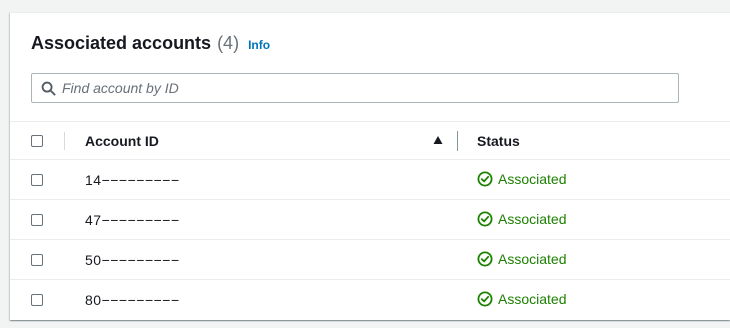 This screenshot has width=730, height=328. What do you see at coordinates (132, 260) in the screenshot?
I see `account-id-cell: 50−−−−−−−−−` at bounding box center [132, 260].